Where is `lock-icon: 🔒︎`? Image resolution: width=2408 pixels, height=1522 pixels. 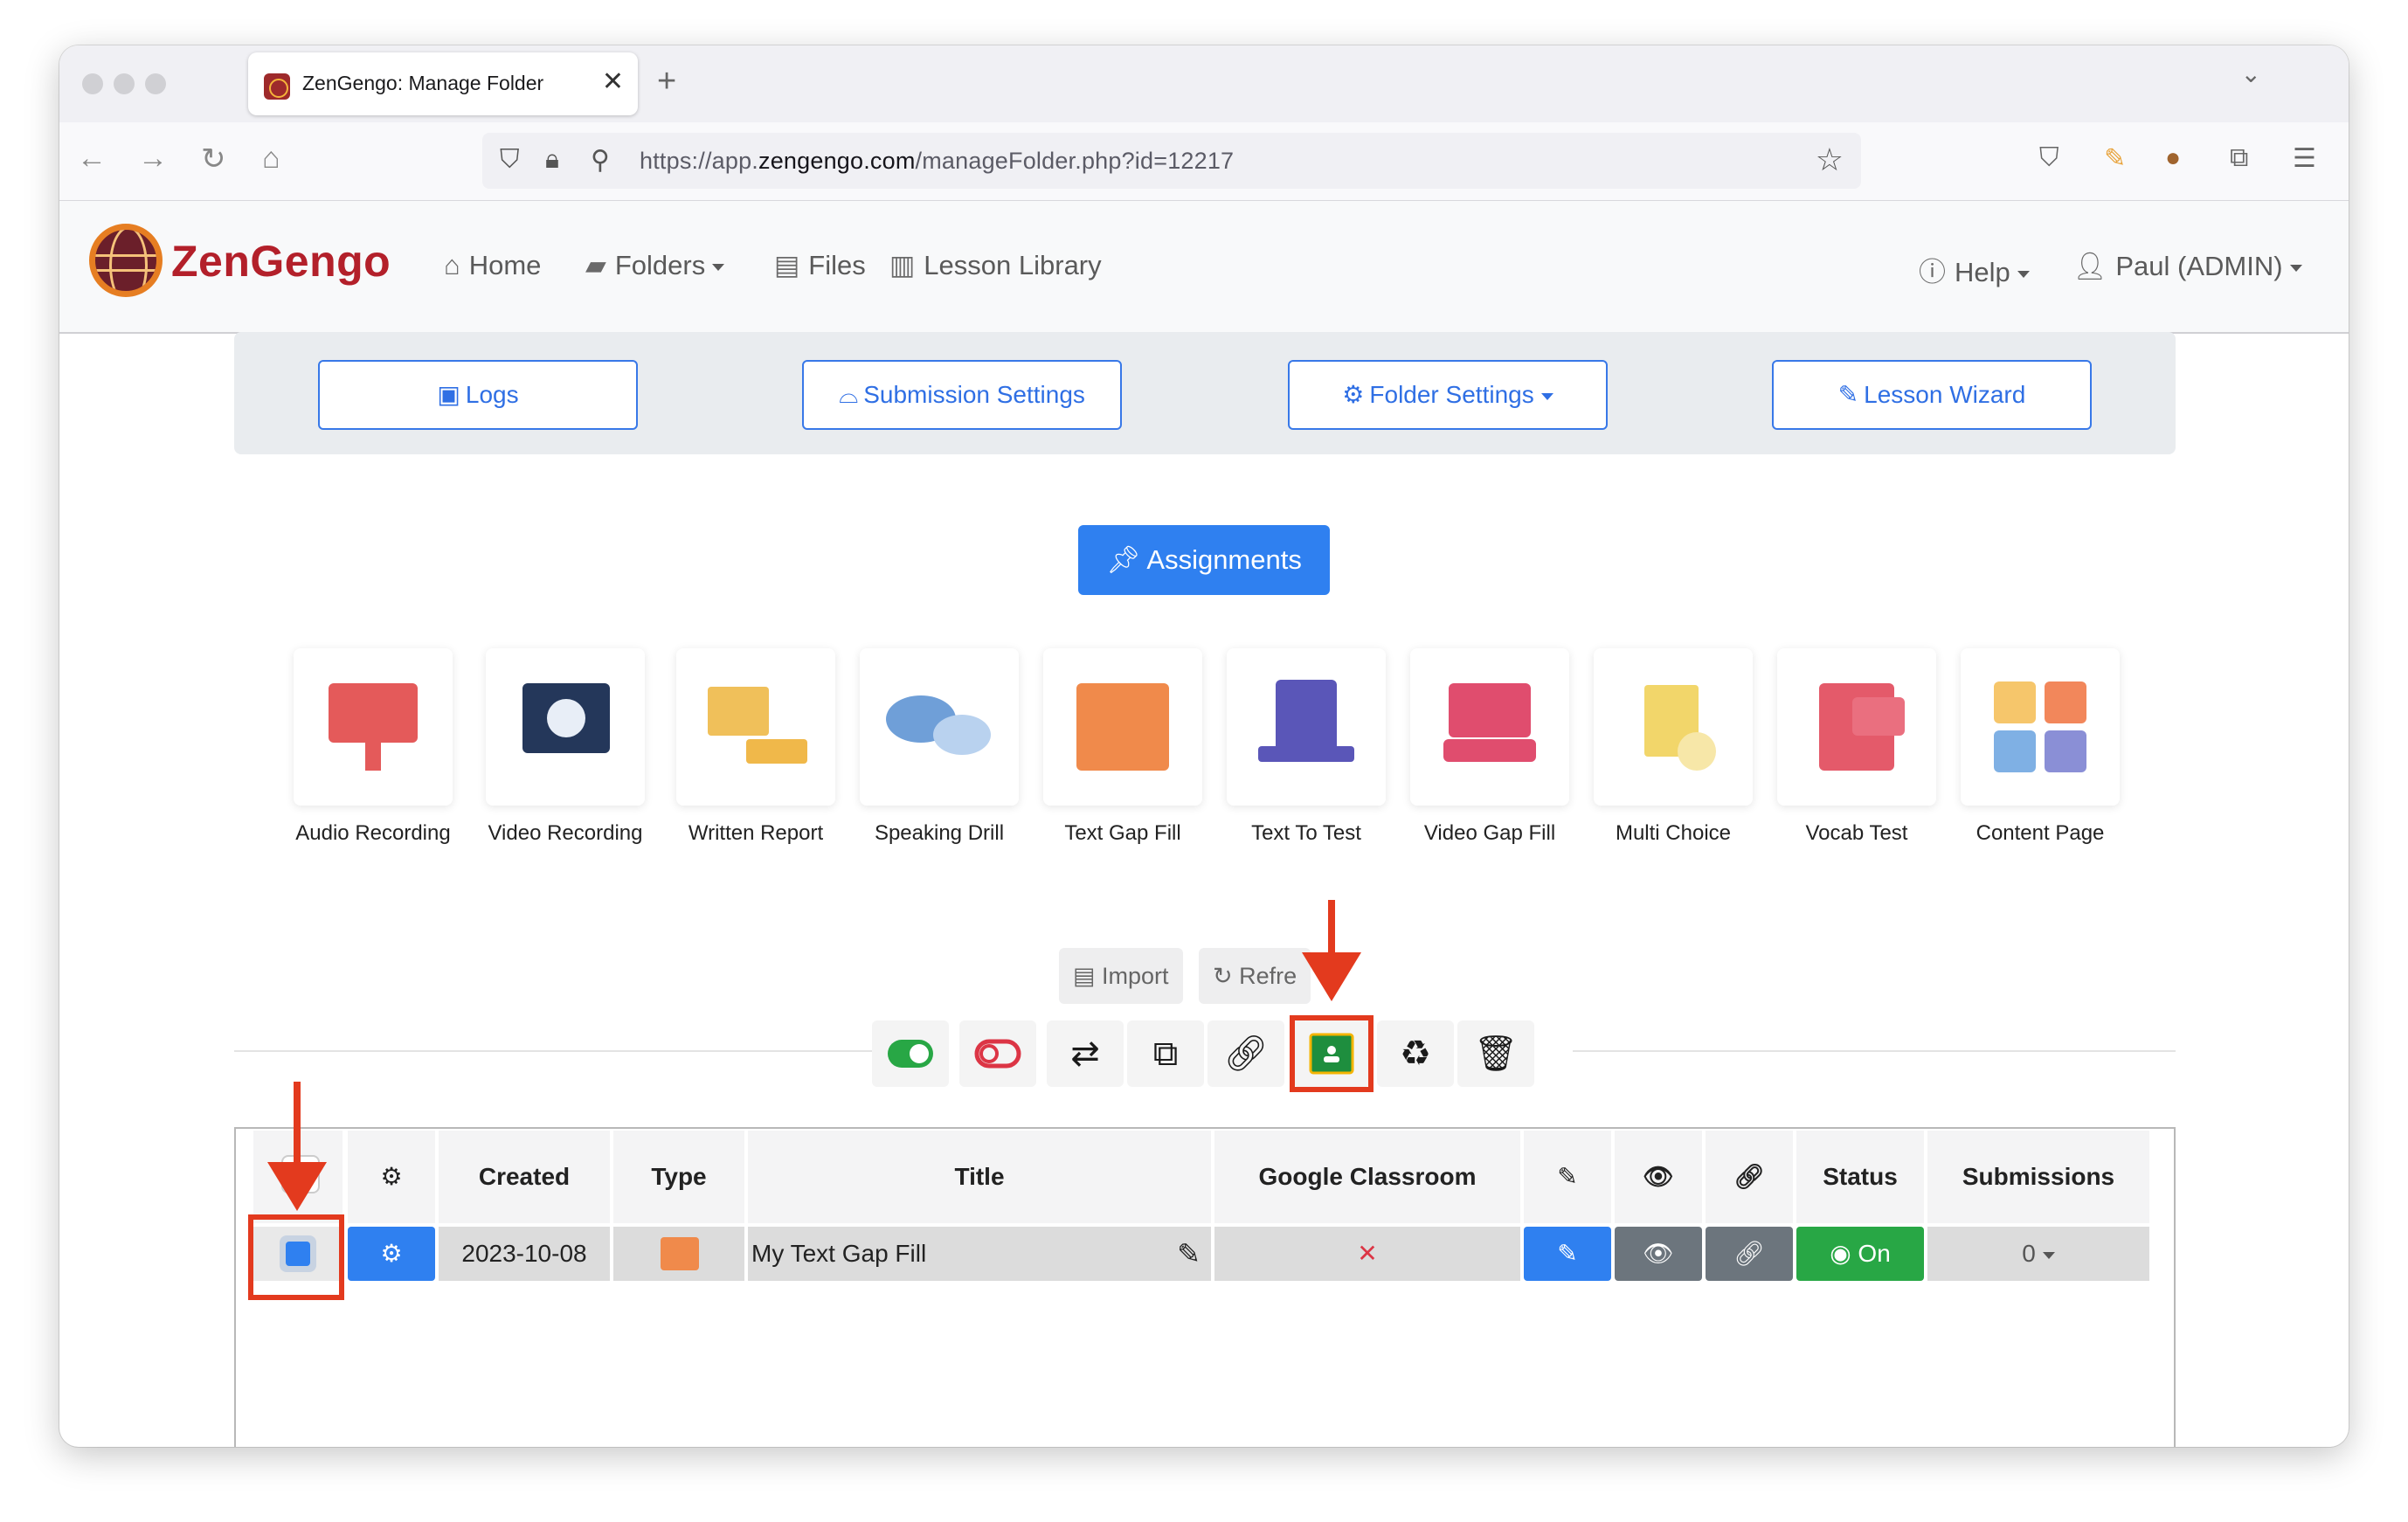
lock-icon: 🔒︎ is located at coordinates (552, 160).